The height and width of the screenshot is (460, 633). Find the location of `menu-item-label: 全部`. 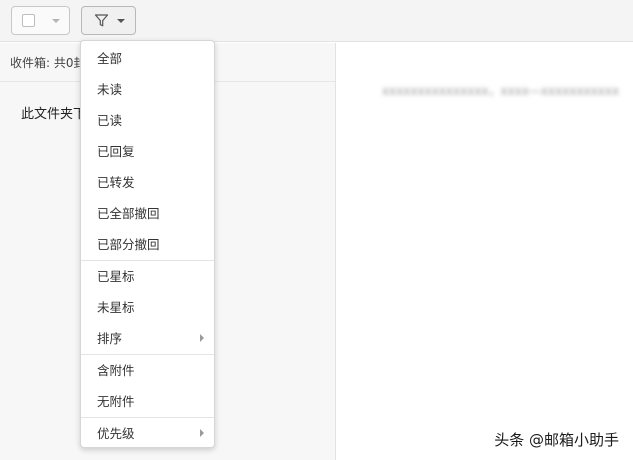

menu-item-label: 全部 is located at coordinates (110, 58).